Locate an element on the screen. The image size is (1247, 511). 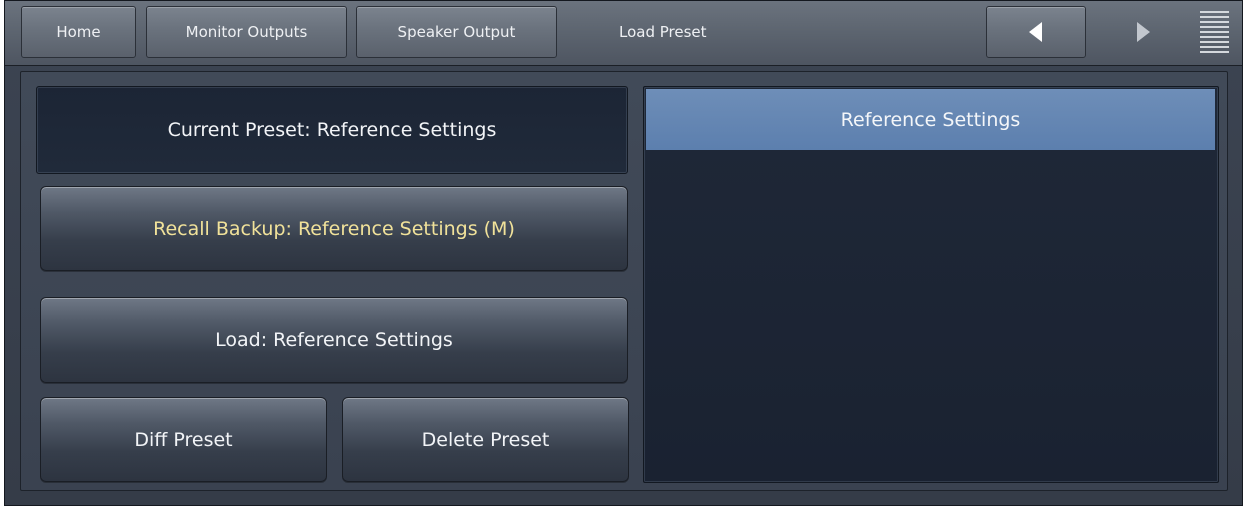
triangle-right-icon is located at coordinates (1143, 32).